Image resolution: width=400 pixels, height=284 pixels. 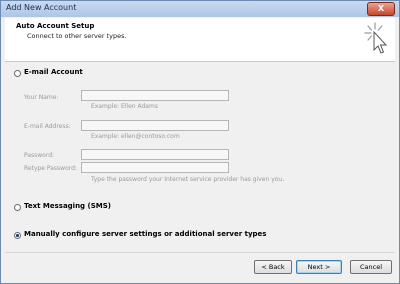 I want to click on header-subtitle: Connect to other server types., so click(x=77, y=36).